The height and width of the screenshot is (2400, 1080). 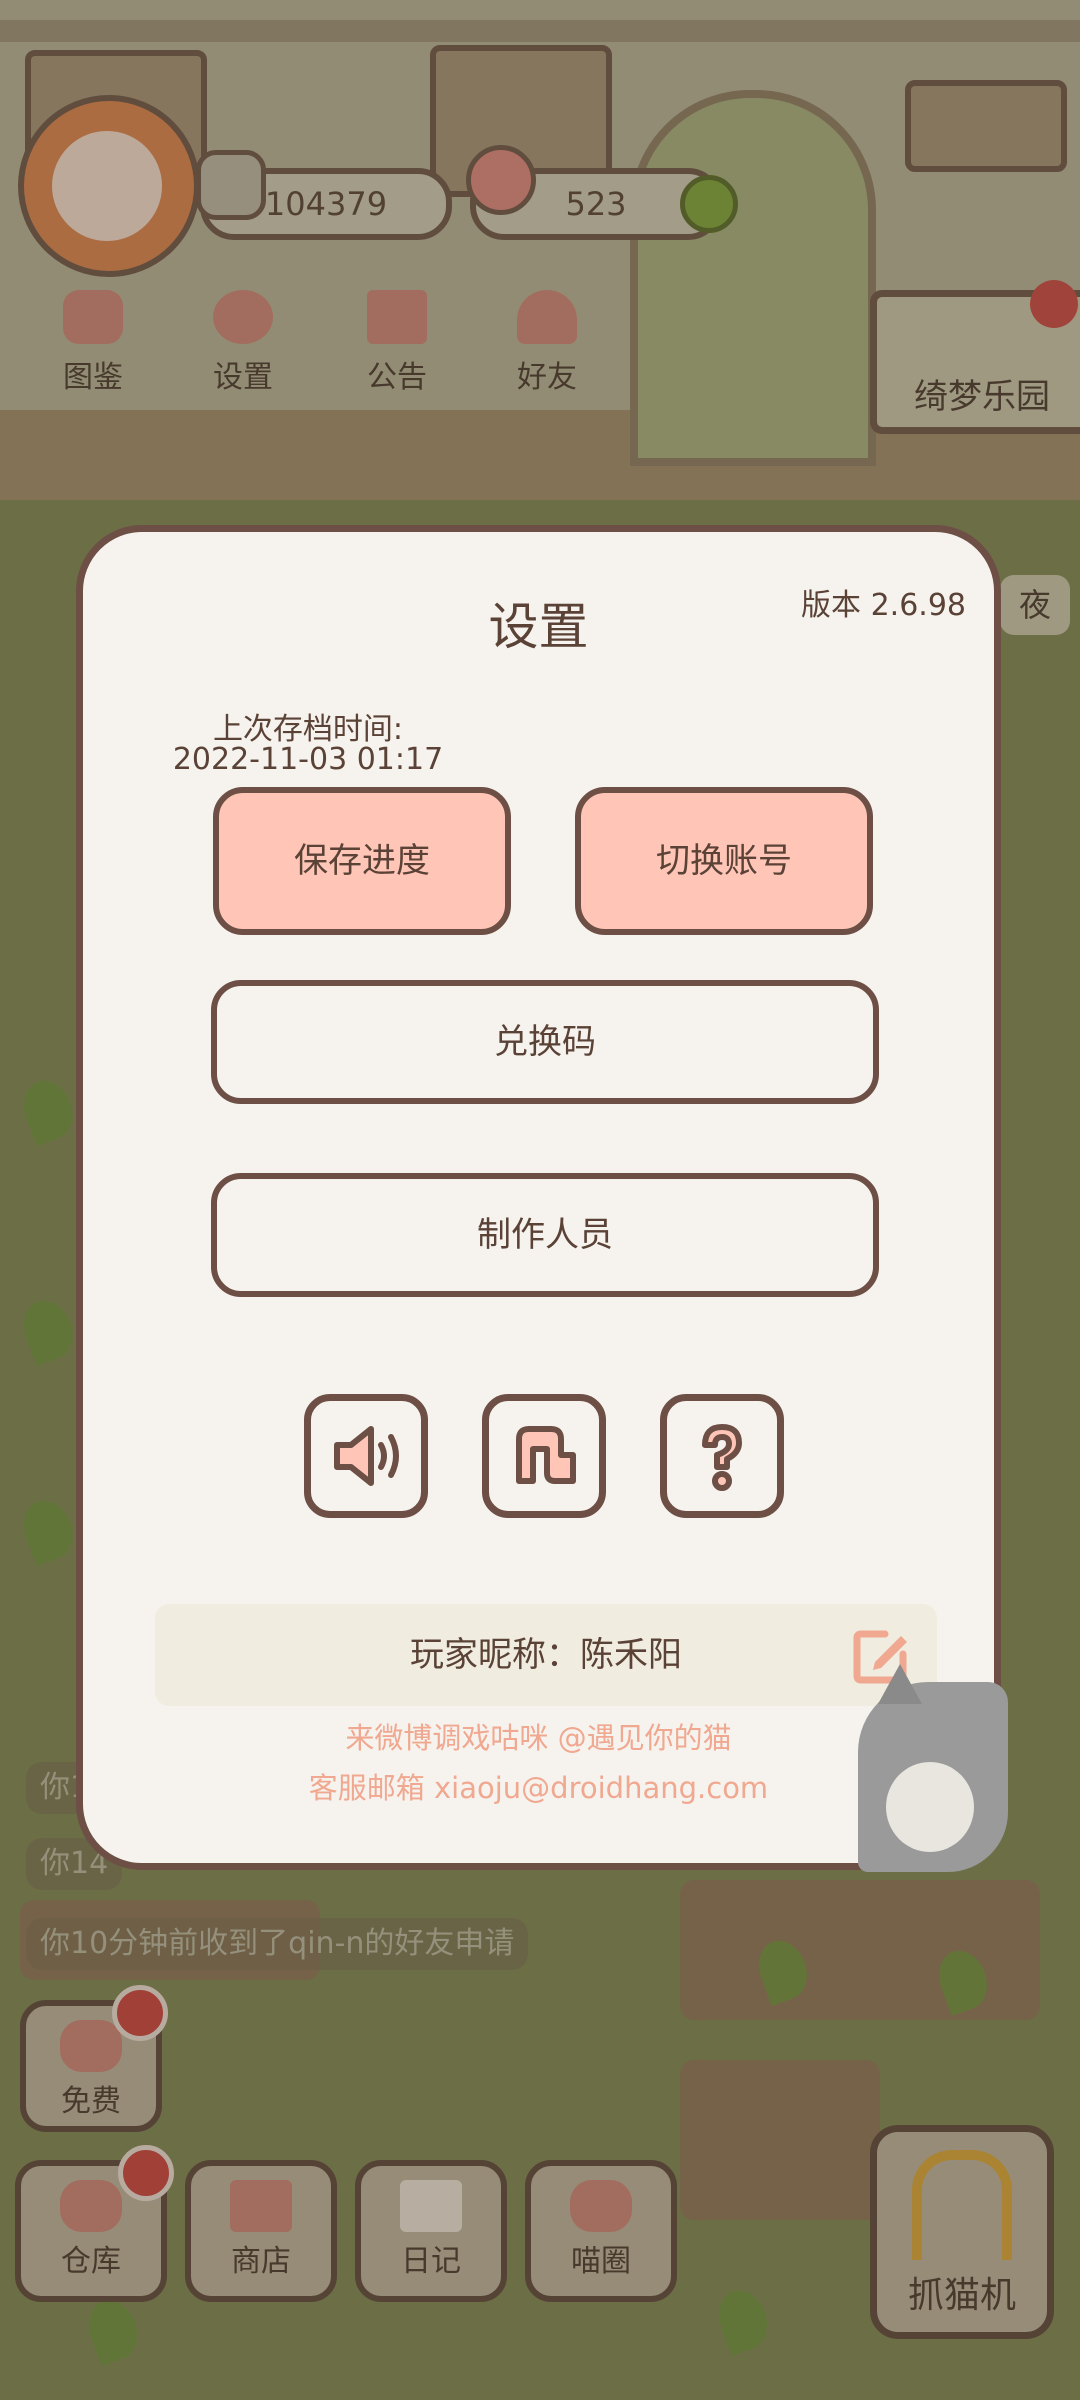 I want to click on sound-icon, so click(x=366, y=1456).